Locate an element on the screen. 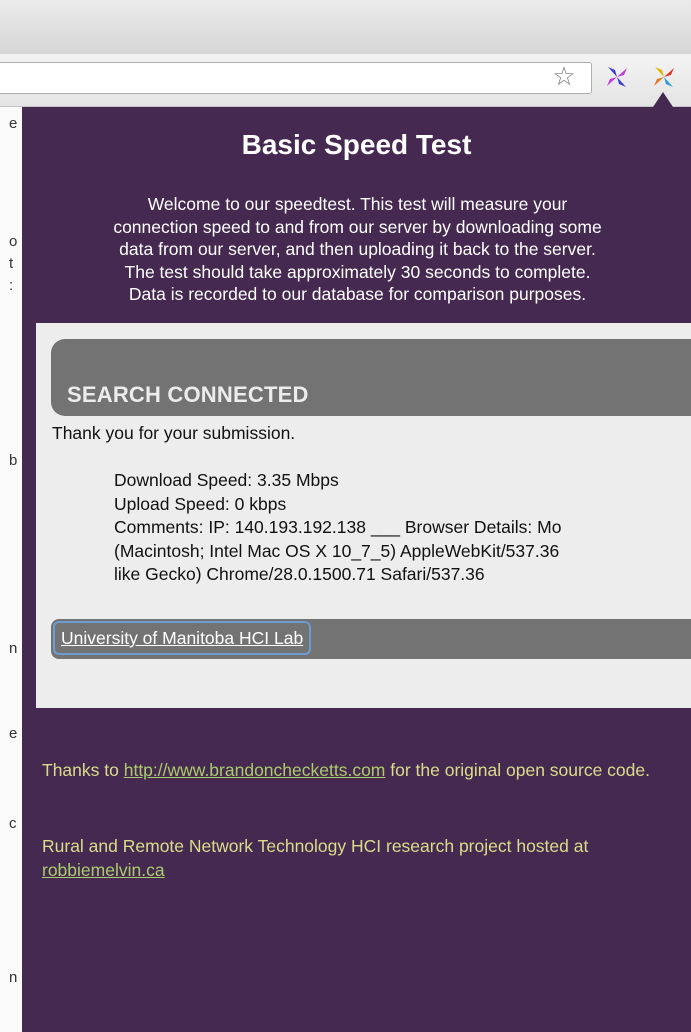 This screenshot has width=691, height=1032. pinwheel-extension-icon-active is located at coordinates (664, 77).